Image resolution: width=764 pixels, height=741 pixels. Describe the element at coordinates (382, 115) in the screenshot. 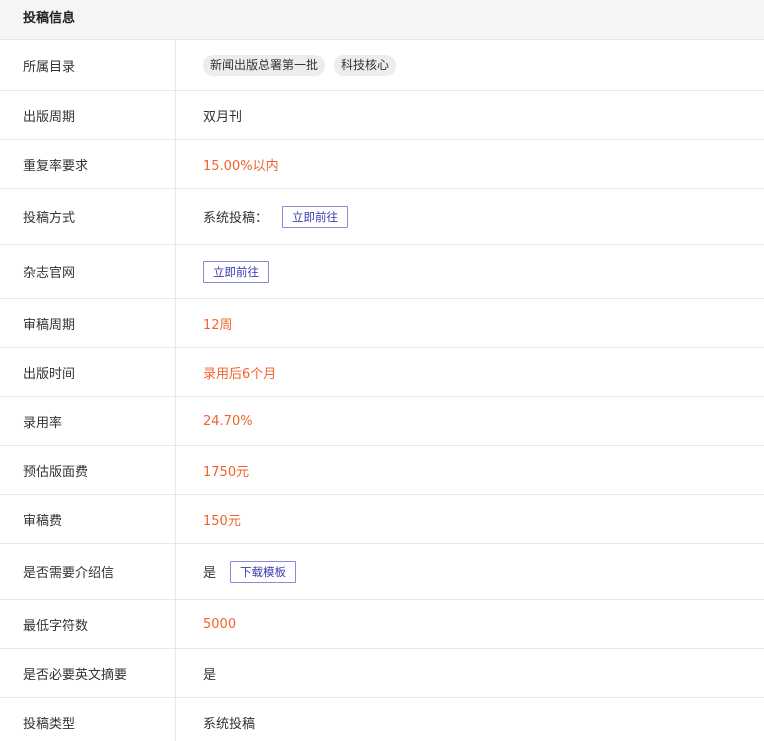

I see `row-cycle: 出版周期 双月刊` at that location.